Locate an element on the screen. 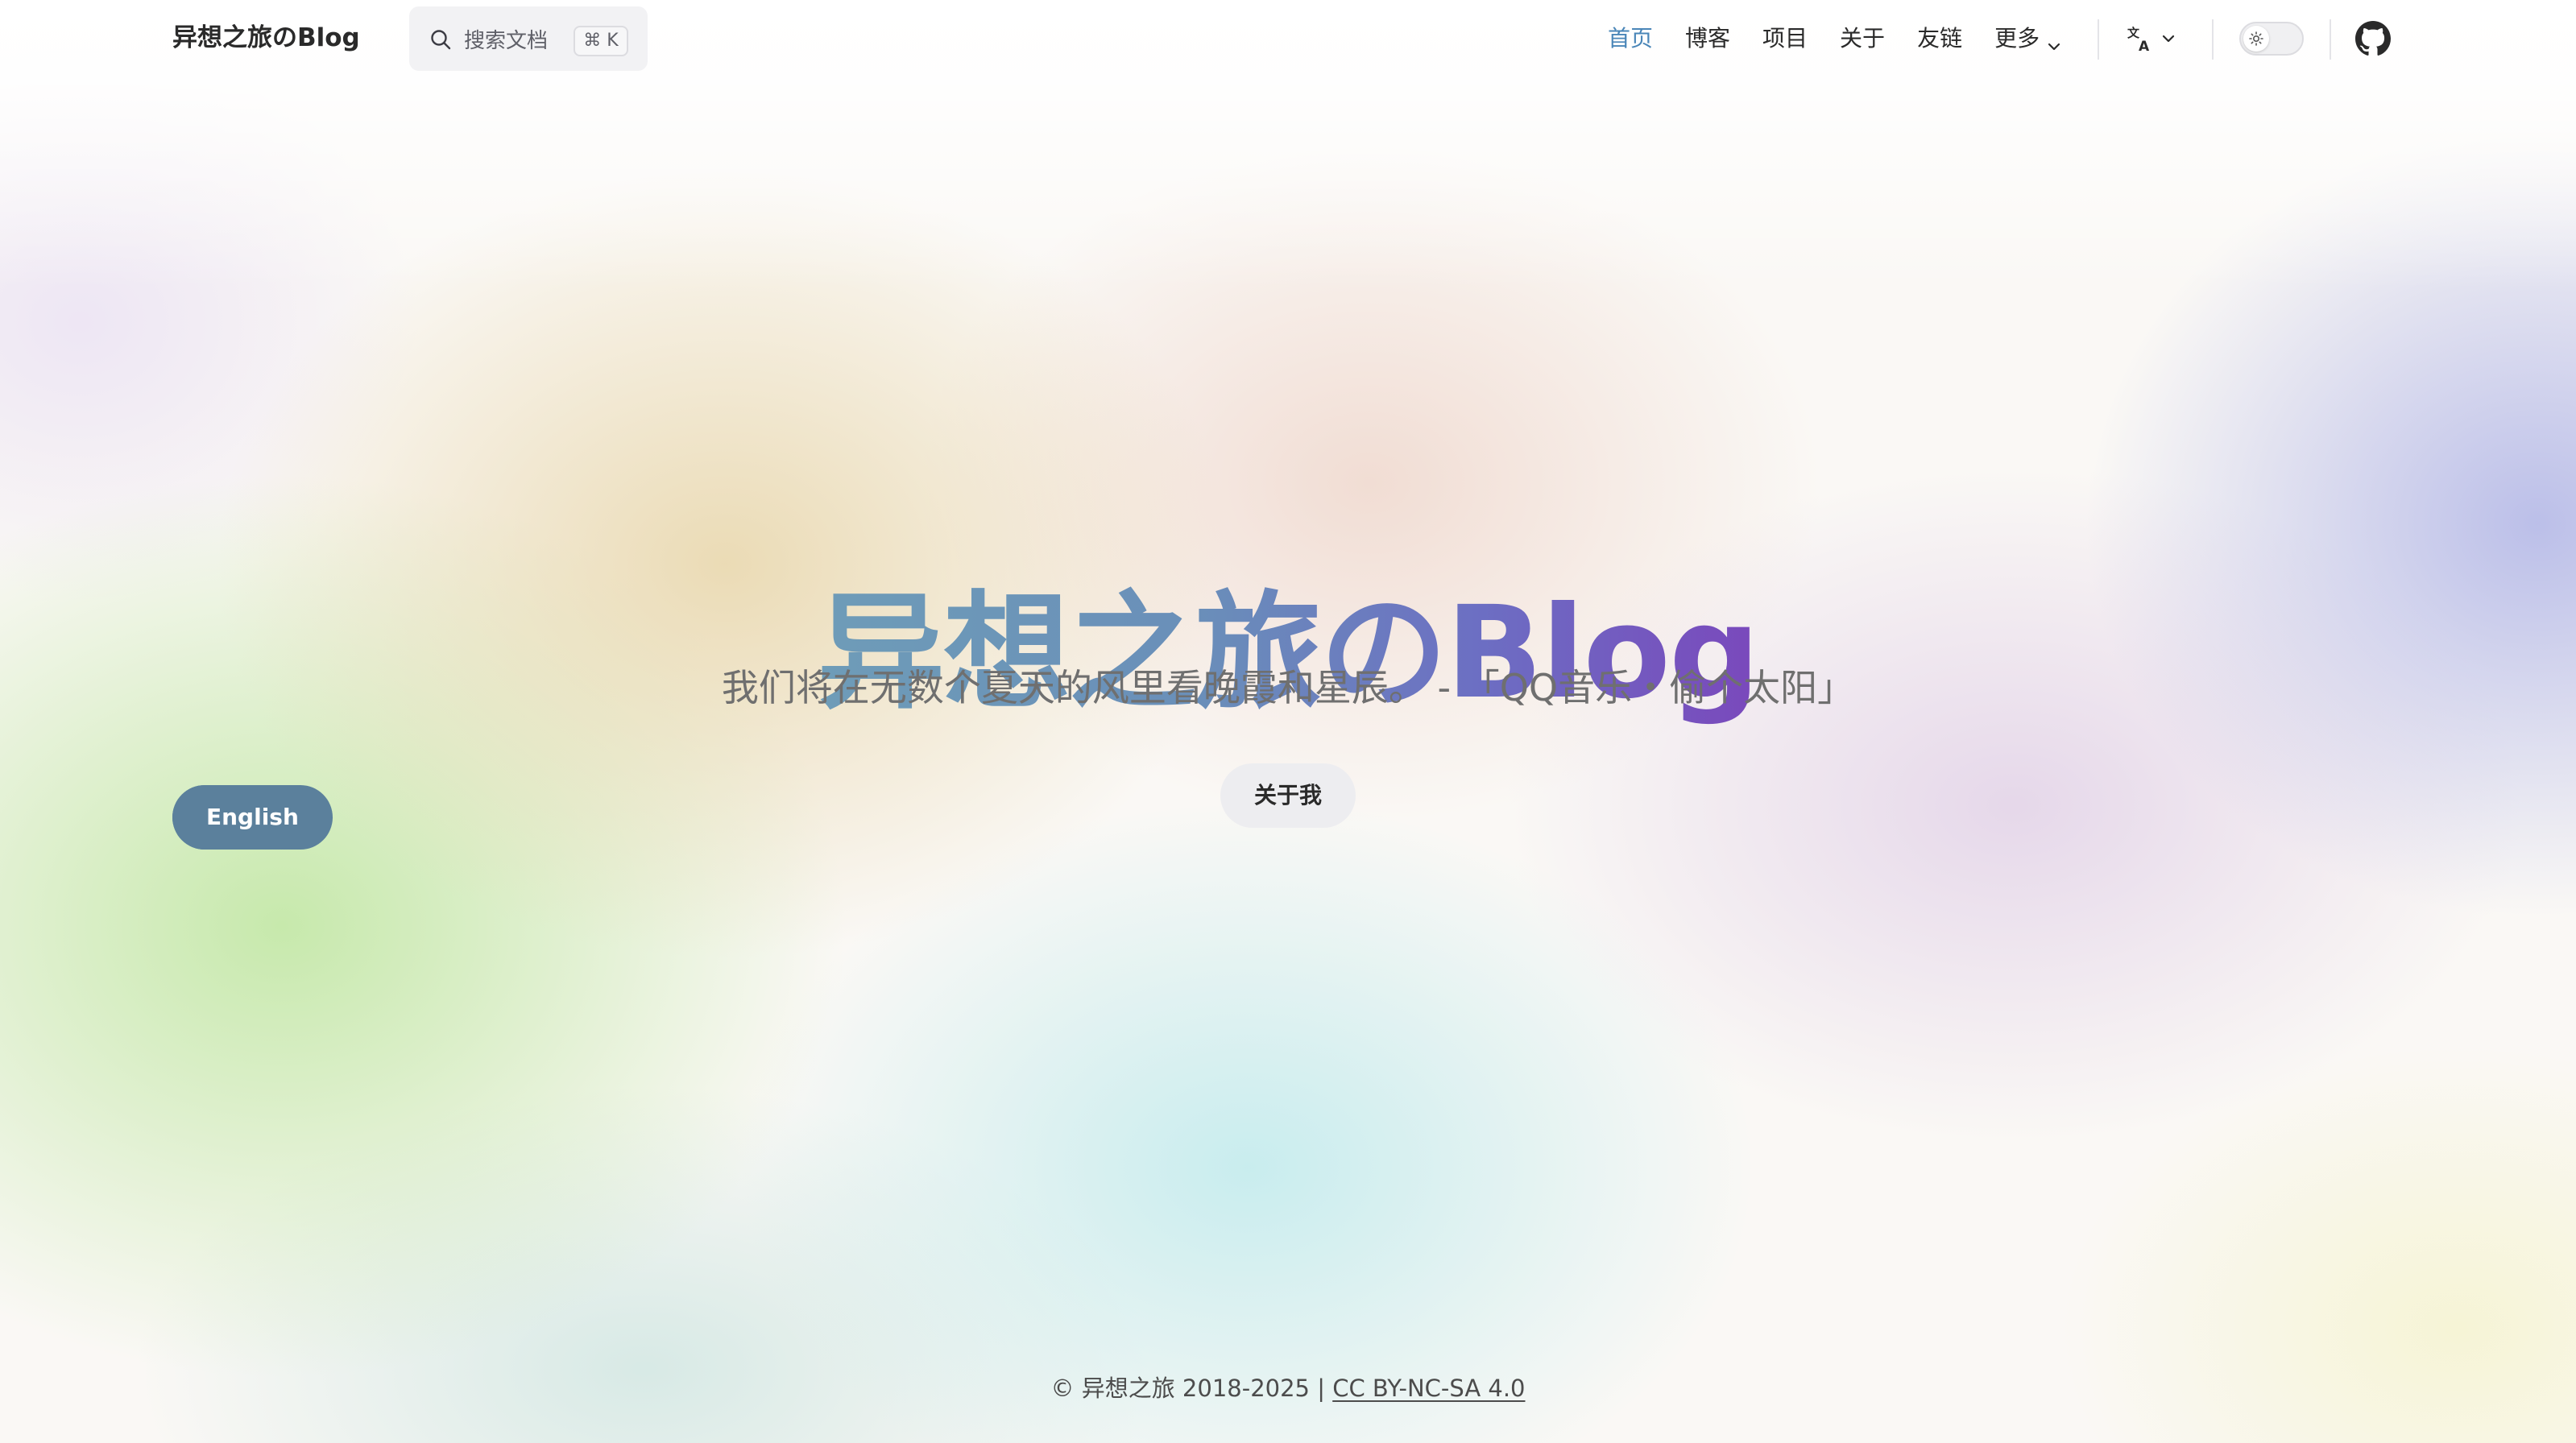 This screenshot has height=1443, width=2576. footer-copyright: © 异想之旅 2018-2025 | is located at coordinates (1191, 1388).